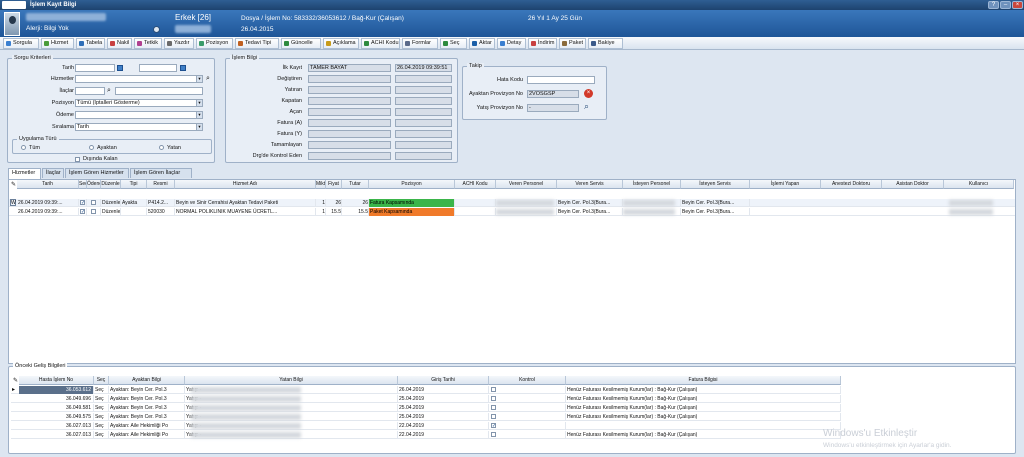 Image resolution: width=1024 pixels, height=457 pixels. Describe the element at coordinates (147, 380) in the screenshot. I see `prev-col-header: Ayaktan Bilgi` at that location.